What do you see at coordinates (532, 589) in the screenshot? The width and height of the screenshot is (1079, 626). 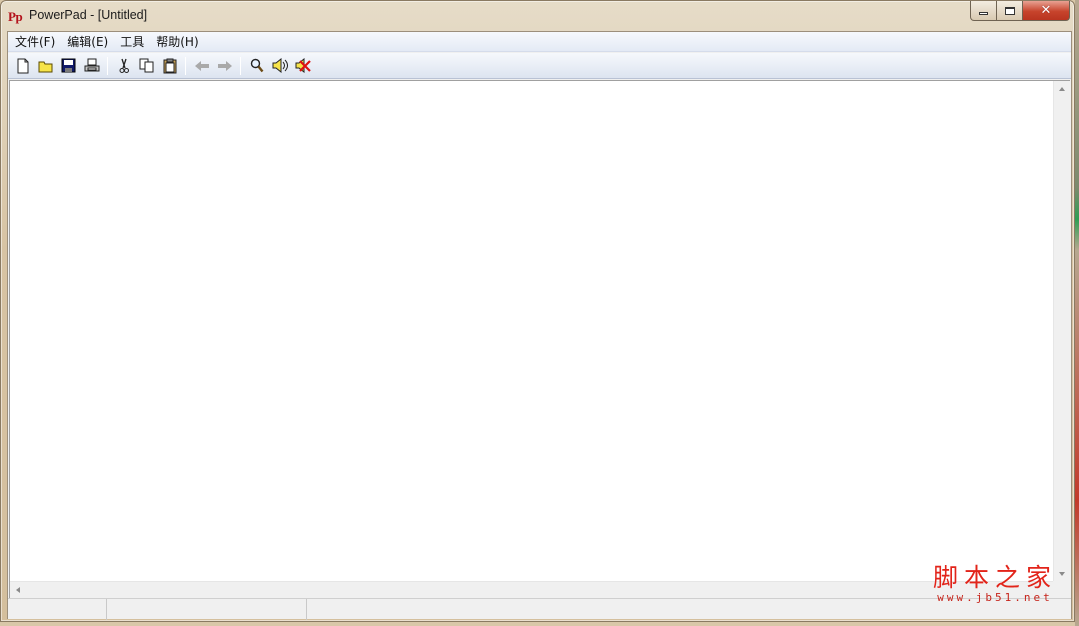 I see `horizontal-scrollbar` at bounding box center [532, 589].